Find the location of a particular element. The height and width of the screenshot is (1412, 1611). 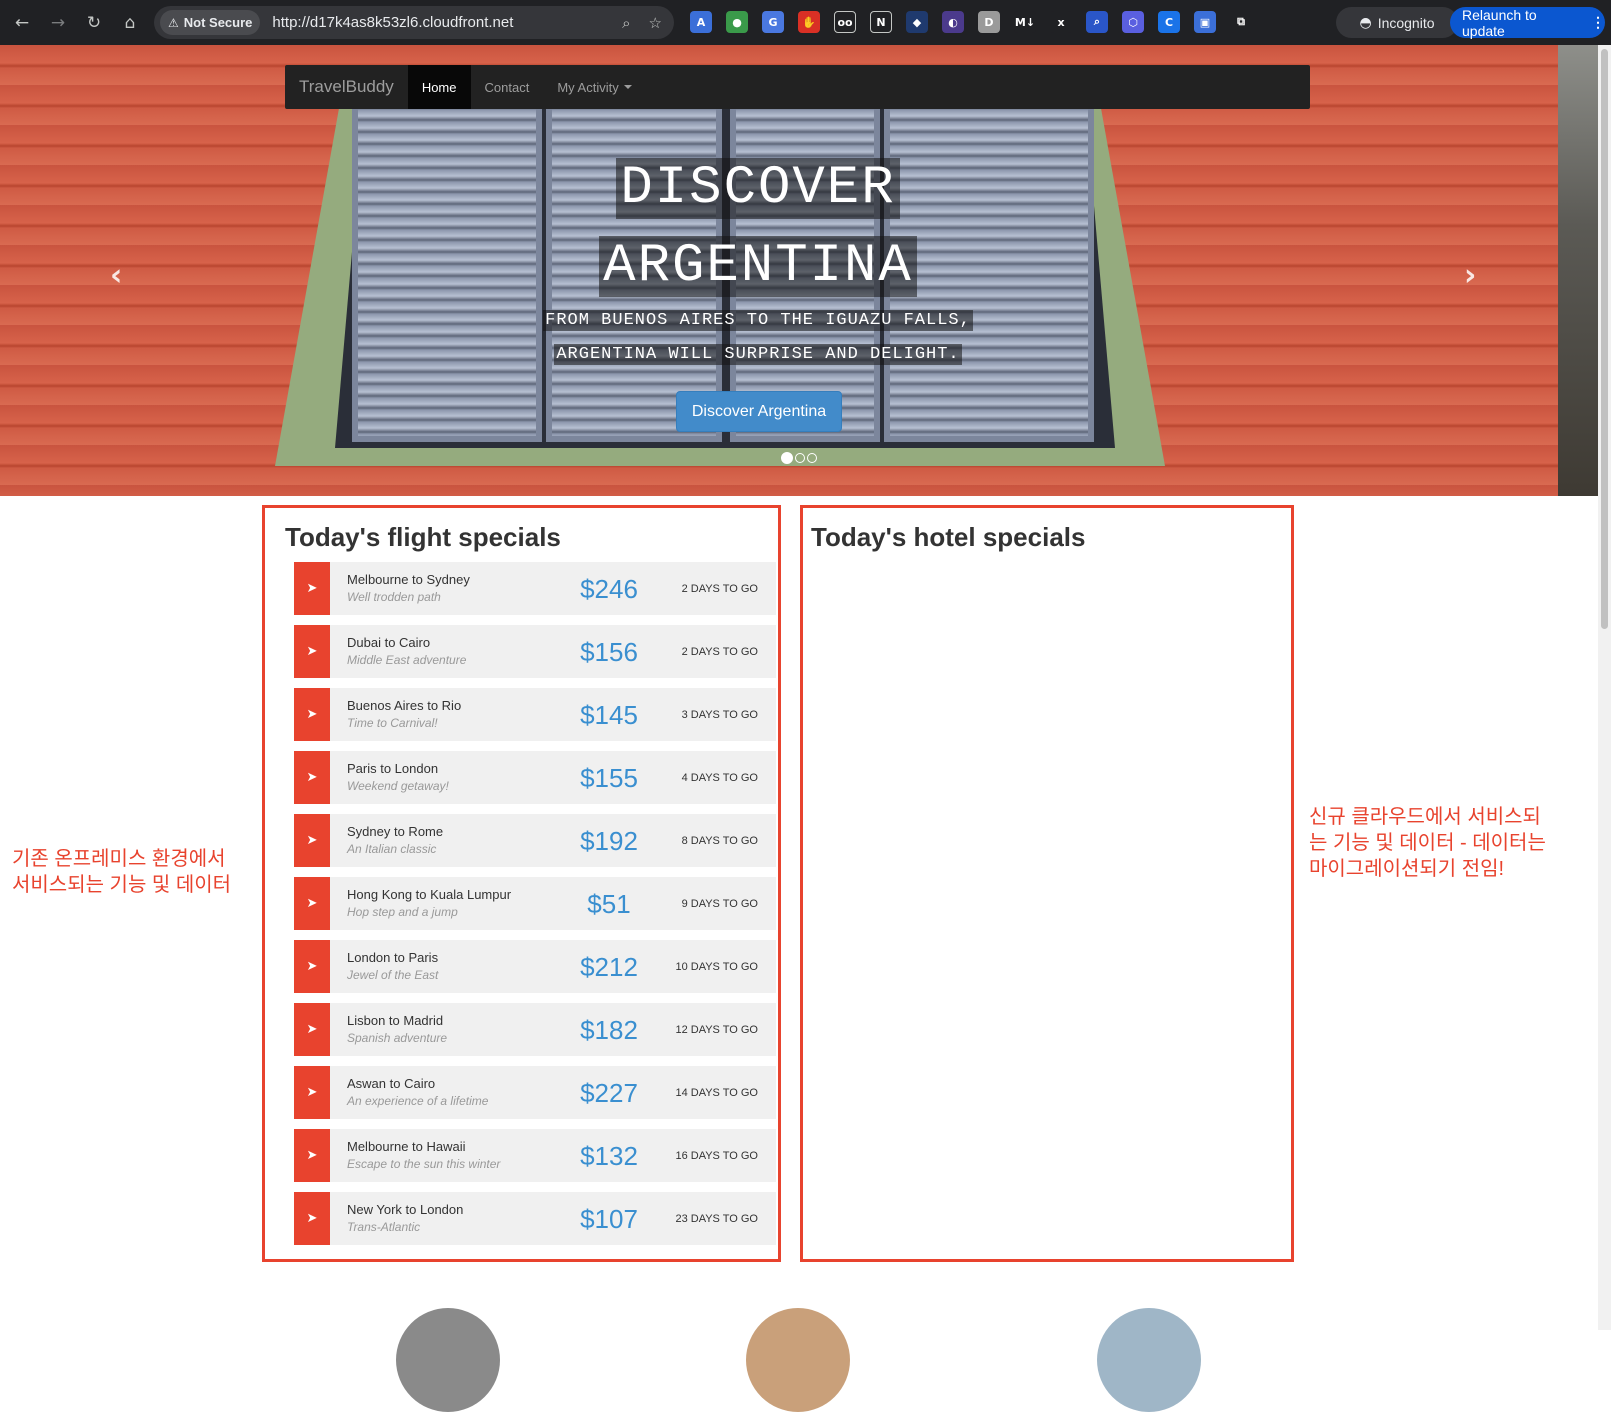

flight-days-to-go: 16 DAYS TO GO is located at coordinates (716, 1156).